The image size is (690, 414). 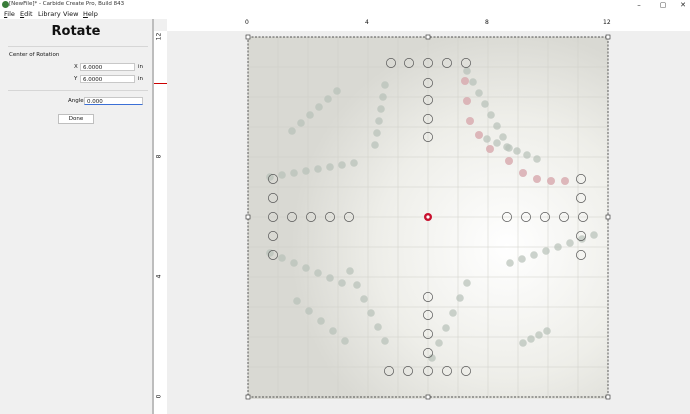 What do you see at coordinates (159, 276) in the screenshot?
I see `ruler-left-label: 4` at bounding box center [159, 276].